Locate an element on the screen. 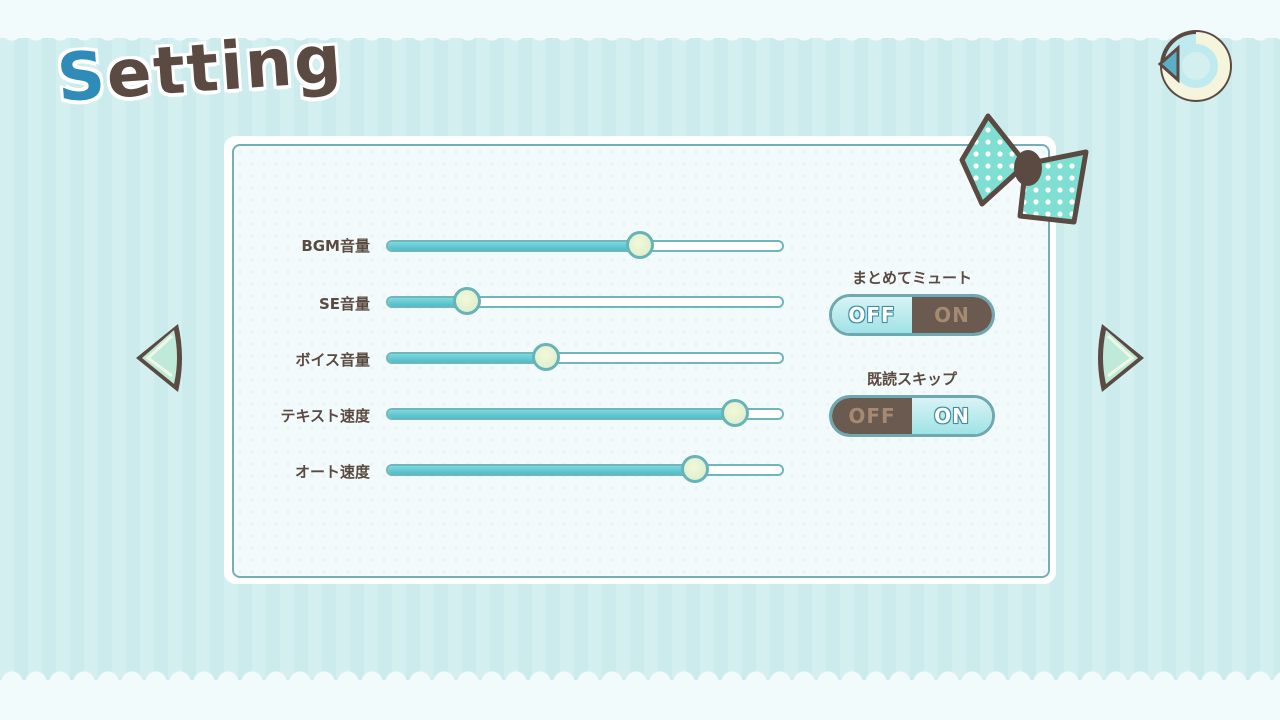 The image size is (1280, 720). auto-speed-label: オート速度 is located at coordinates (332, 472).